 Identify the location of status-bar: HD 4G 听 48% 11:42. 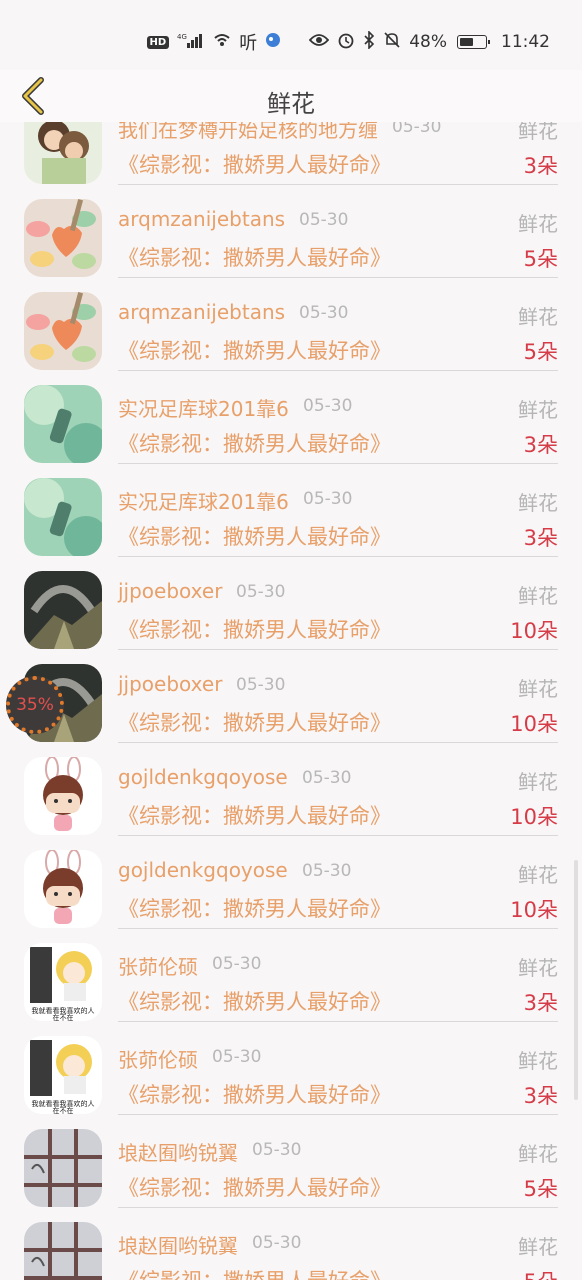
(291, 35).